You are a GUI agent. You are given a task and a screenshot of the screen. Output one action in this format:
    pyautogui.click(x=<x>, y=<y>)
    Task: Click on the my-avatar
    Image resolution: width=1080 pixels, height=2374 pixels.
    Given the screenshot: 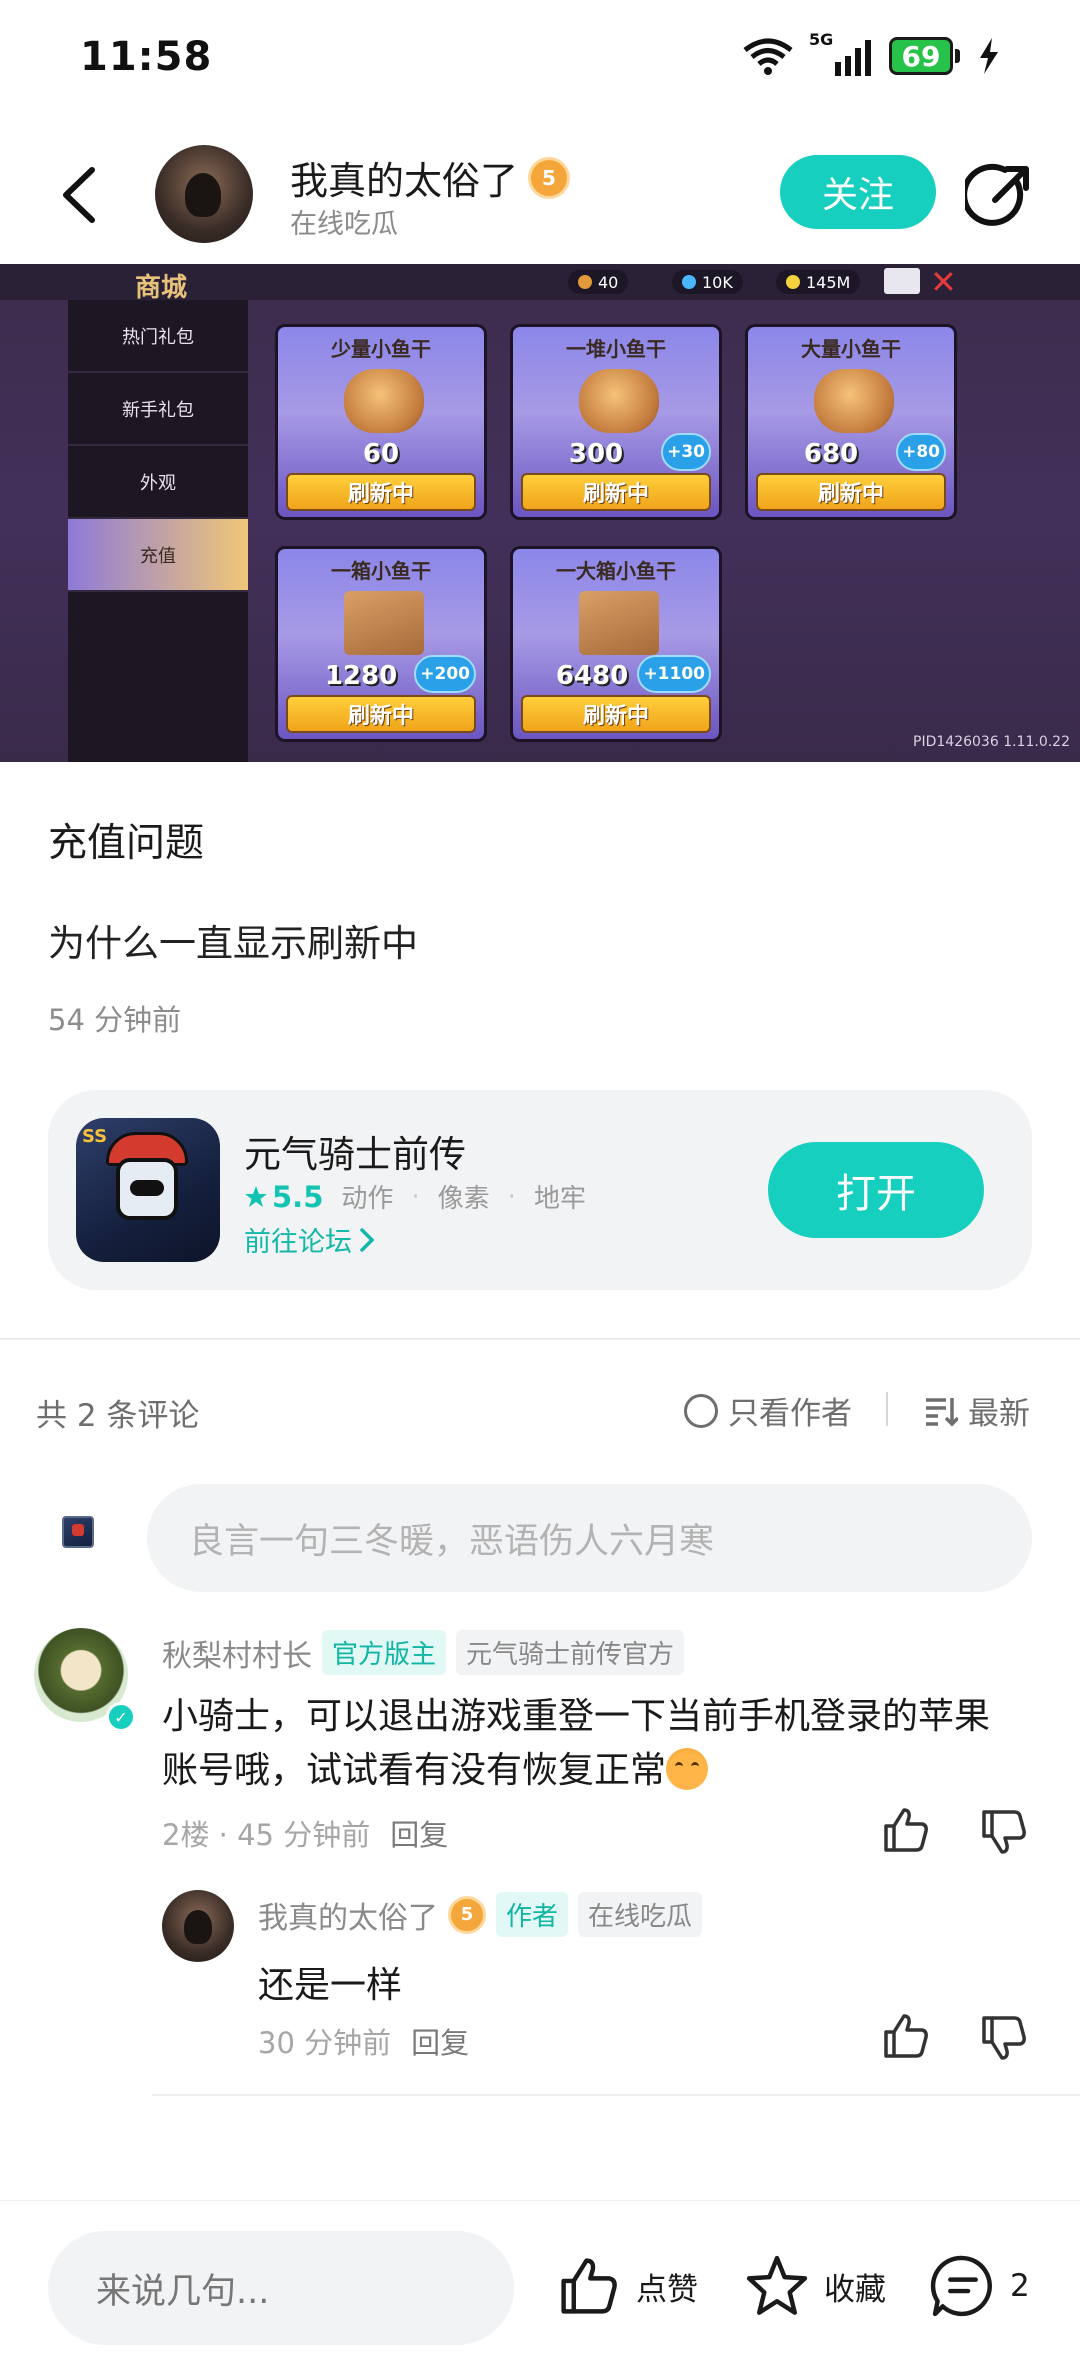 What is the action you would take?
    pyautogui.click(x=78, y=1532)
    